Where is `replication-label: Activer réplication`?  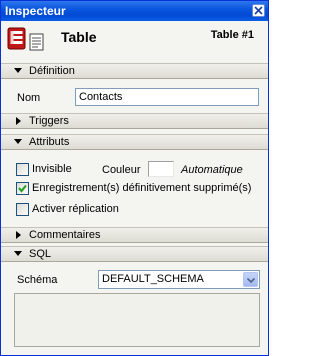
replication-label: Activer réplication is located at coordinates (75, 209).